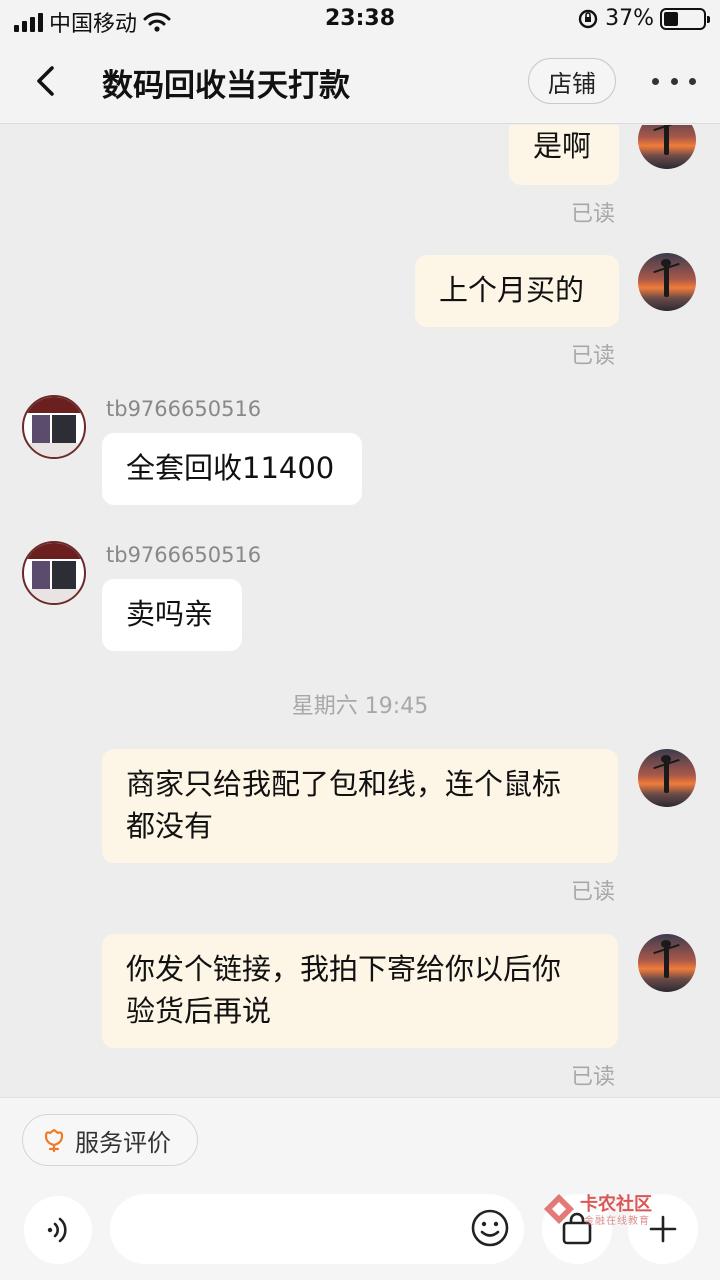  Describe the element at coordinates (572, 81) in the screenshot. I see `shop-button: 店铺` at that location.